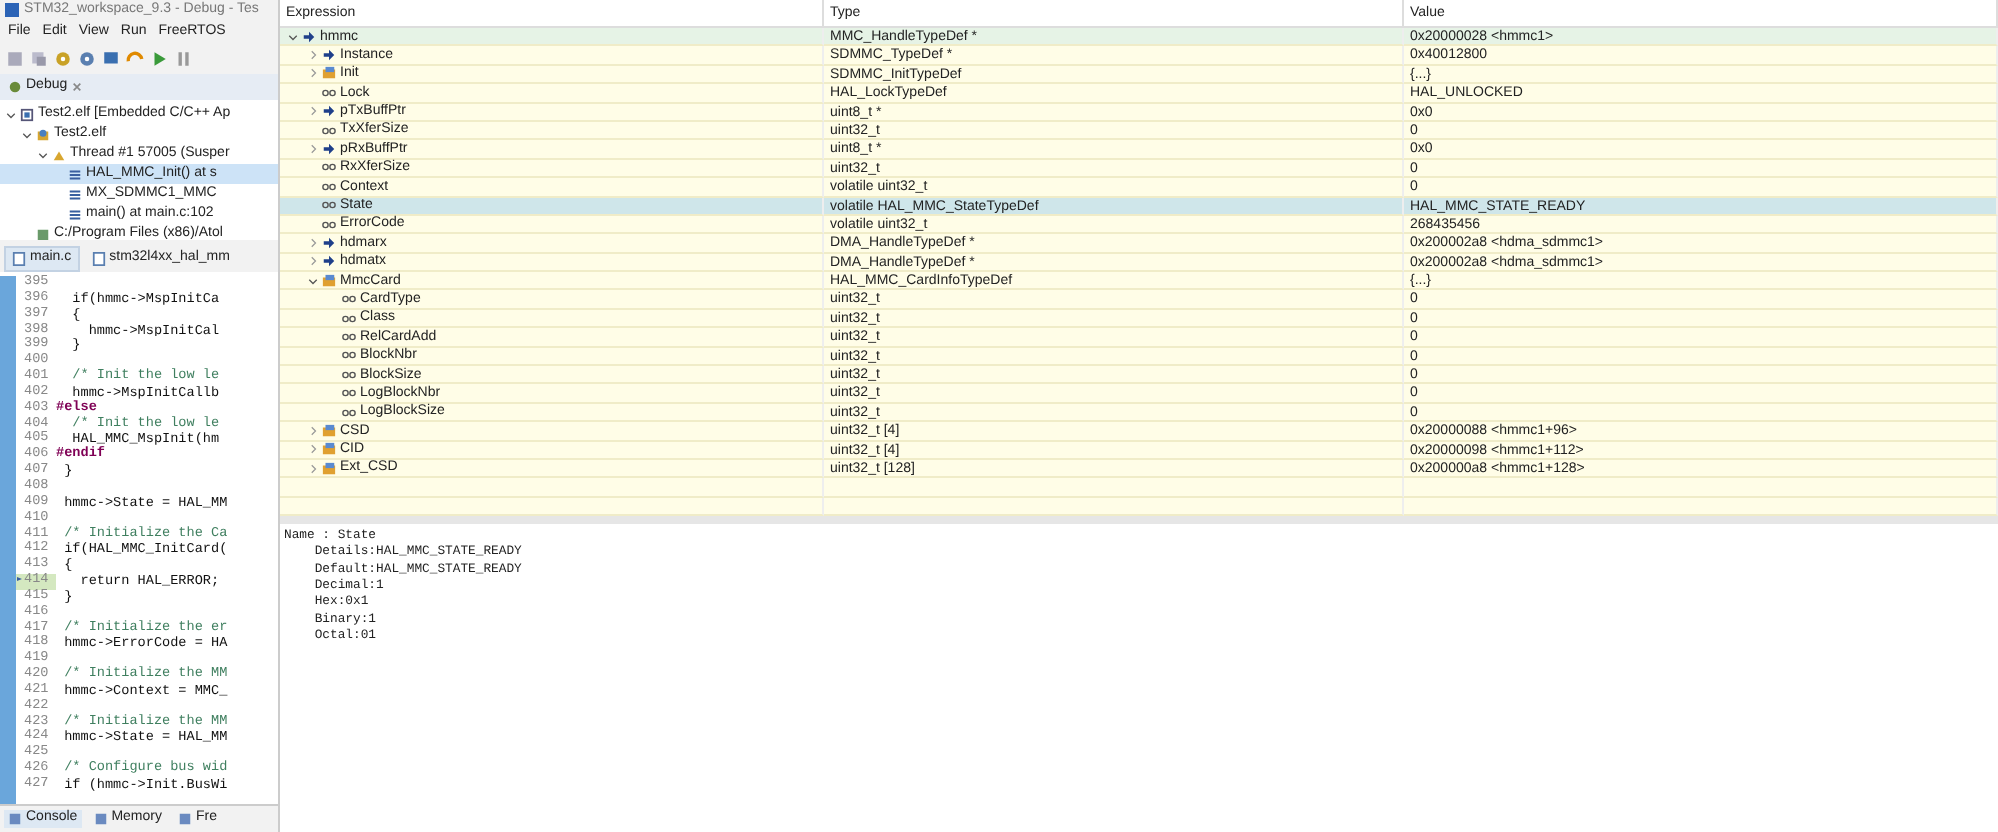 Image resolution: width=1998 pixels, height=832 pixels. Describe the element at coordinates (20, 578) in the screenshot. I see `instruction-pointer-icon` at that location.